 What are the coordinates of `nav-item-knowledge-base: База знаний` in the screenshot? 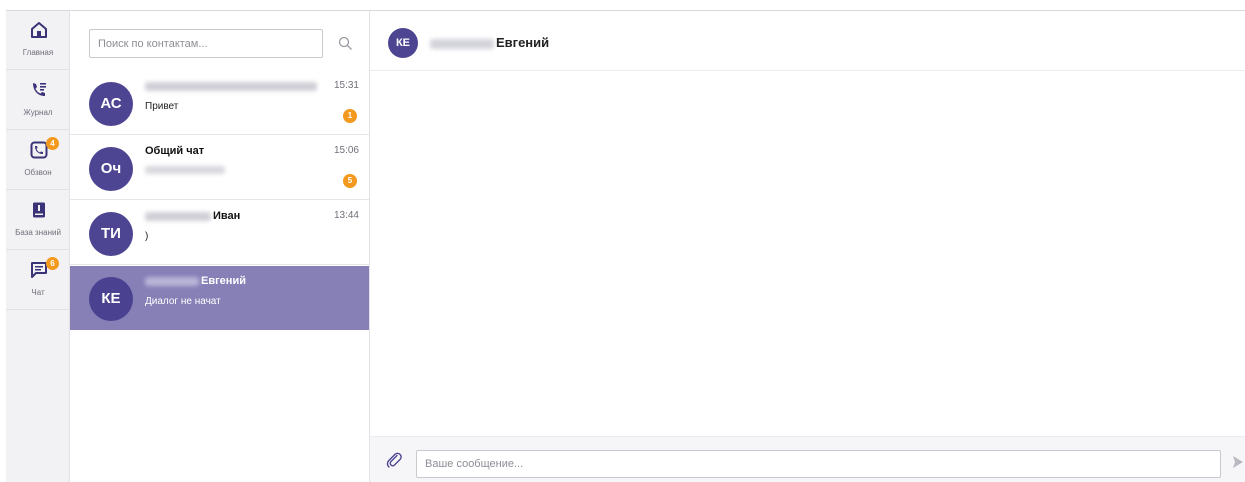 It's located at (38, 220).